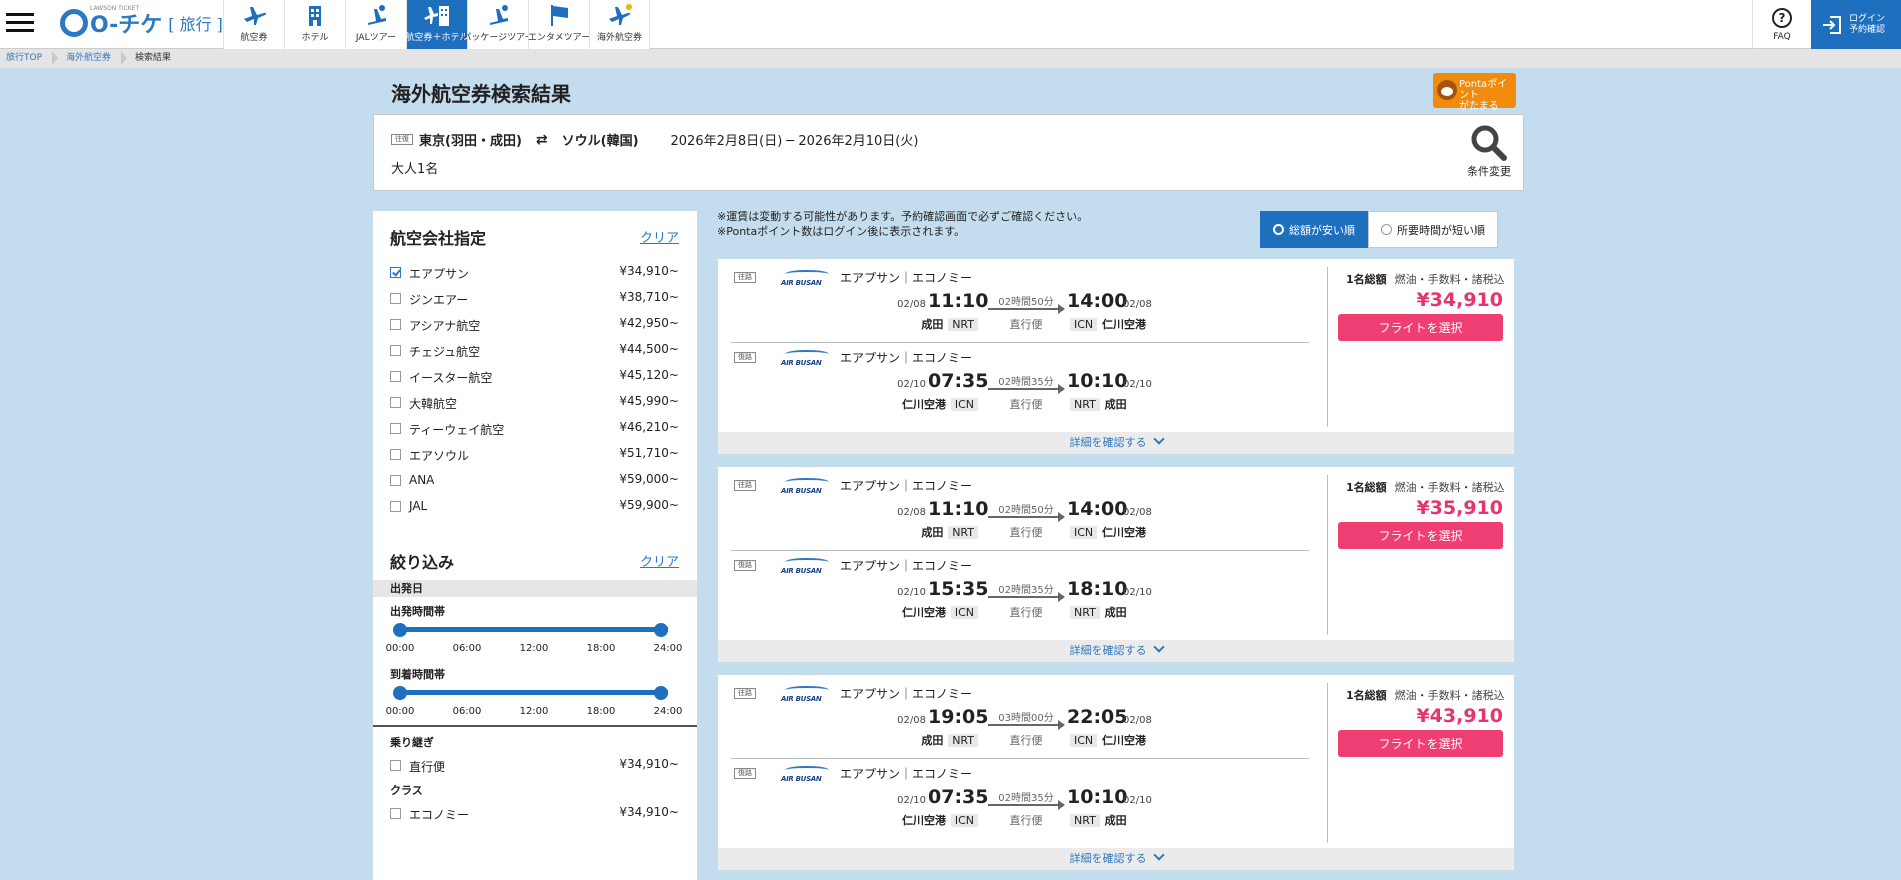 This screenshot has height=880, width=1901. I want to click on flag-icon, so click(559, 15).